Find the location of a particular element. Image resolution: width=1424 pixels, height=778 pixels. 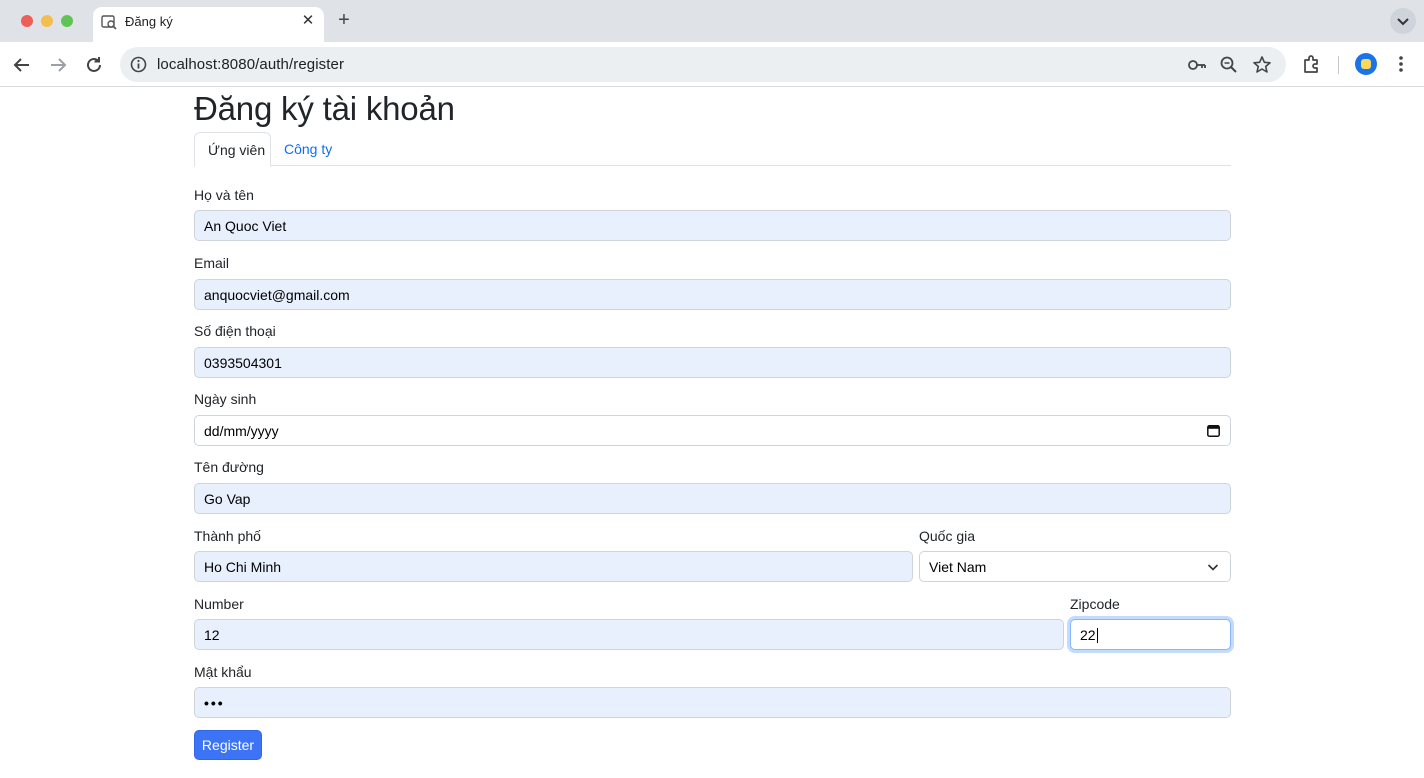

phone-label: Số điện thoại is located at coordinates (235, 331).